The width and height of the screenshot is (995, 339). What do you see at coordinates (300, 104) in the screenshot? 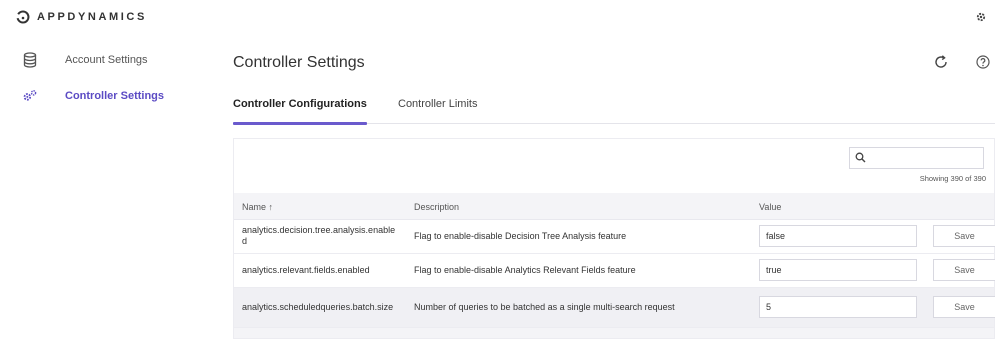
I see `tab-label: Controller Configurations` at bounding box center [300, 104].